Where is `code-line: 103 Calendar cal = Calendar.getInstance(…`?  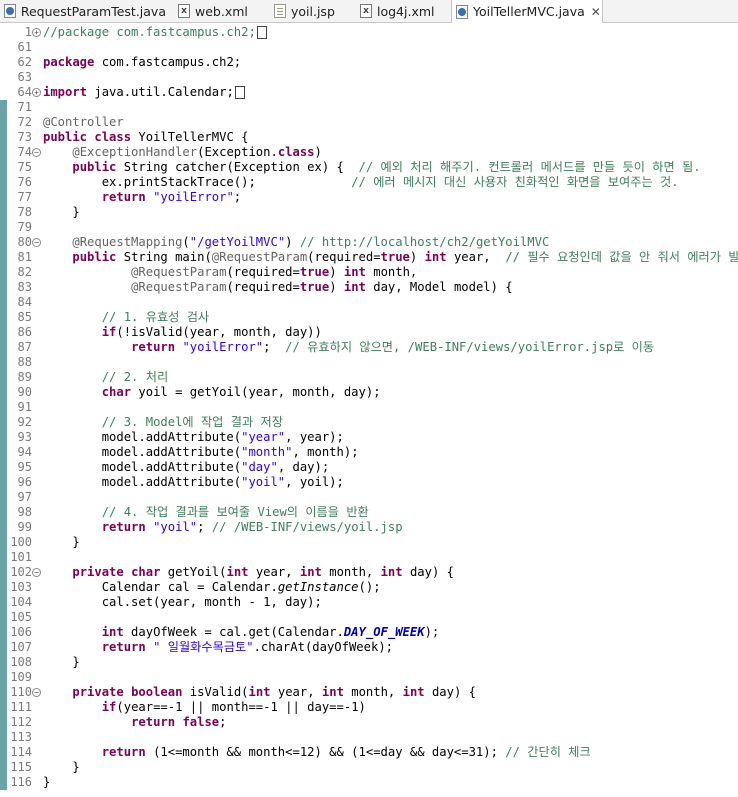
code-line: 103 Calendar cal = Calendar.getInstance(… is located at coordinates (369, 587).